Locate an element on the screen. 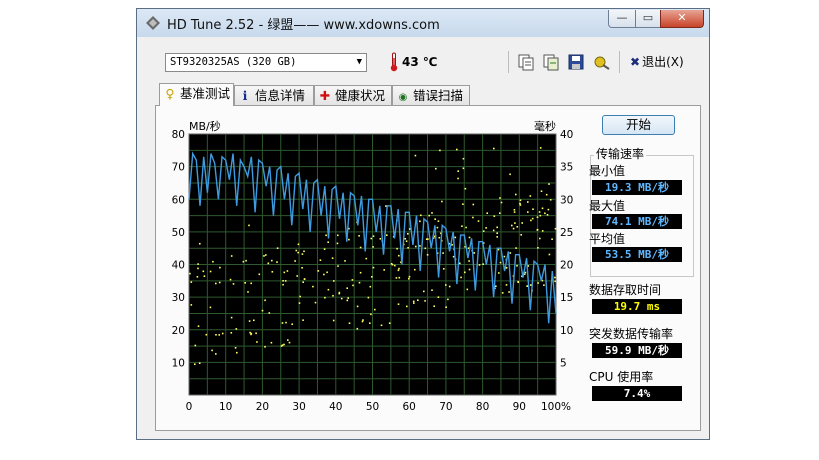 The width and height of the screenshot is (819, 460). close-button: ✕ is located at coordinates (682, 19).